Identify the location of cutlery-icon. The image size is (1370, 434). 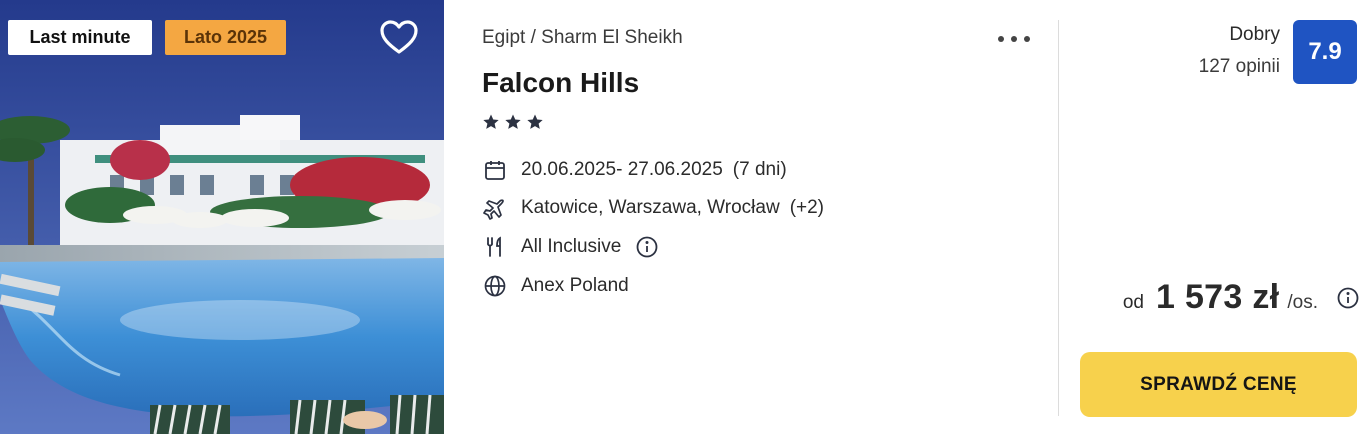
(495, 247).